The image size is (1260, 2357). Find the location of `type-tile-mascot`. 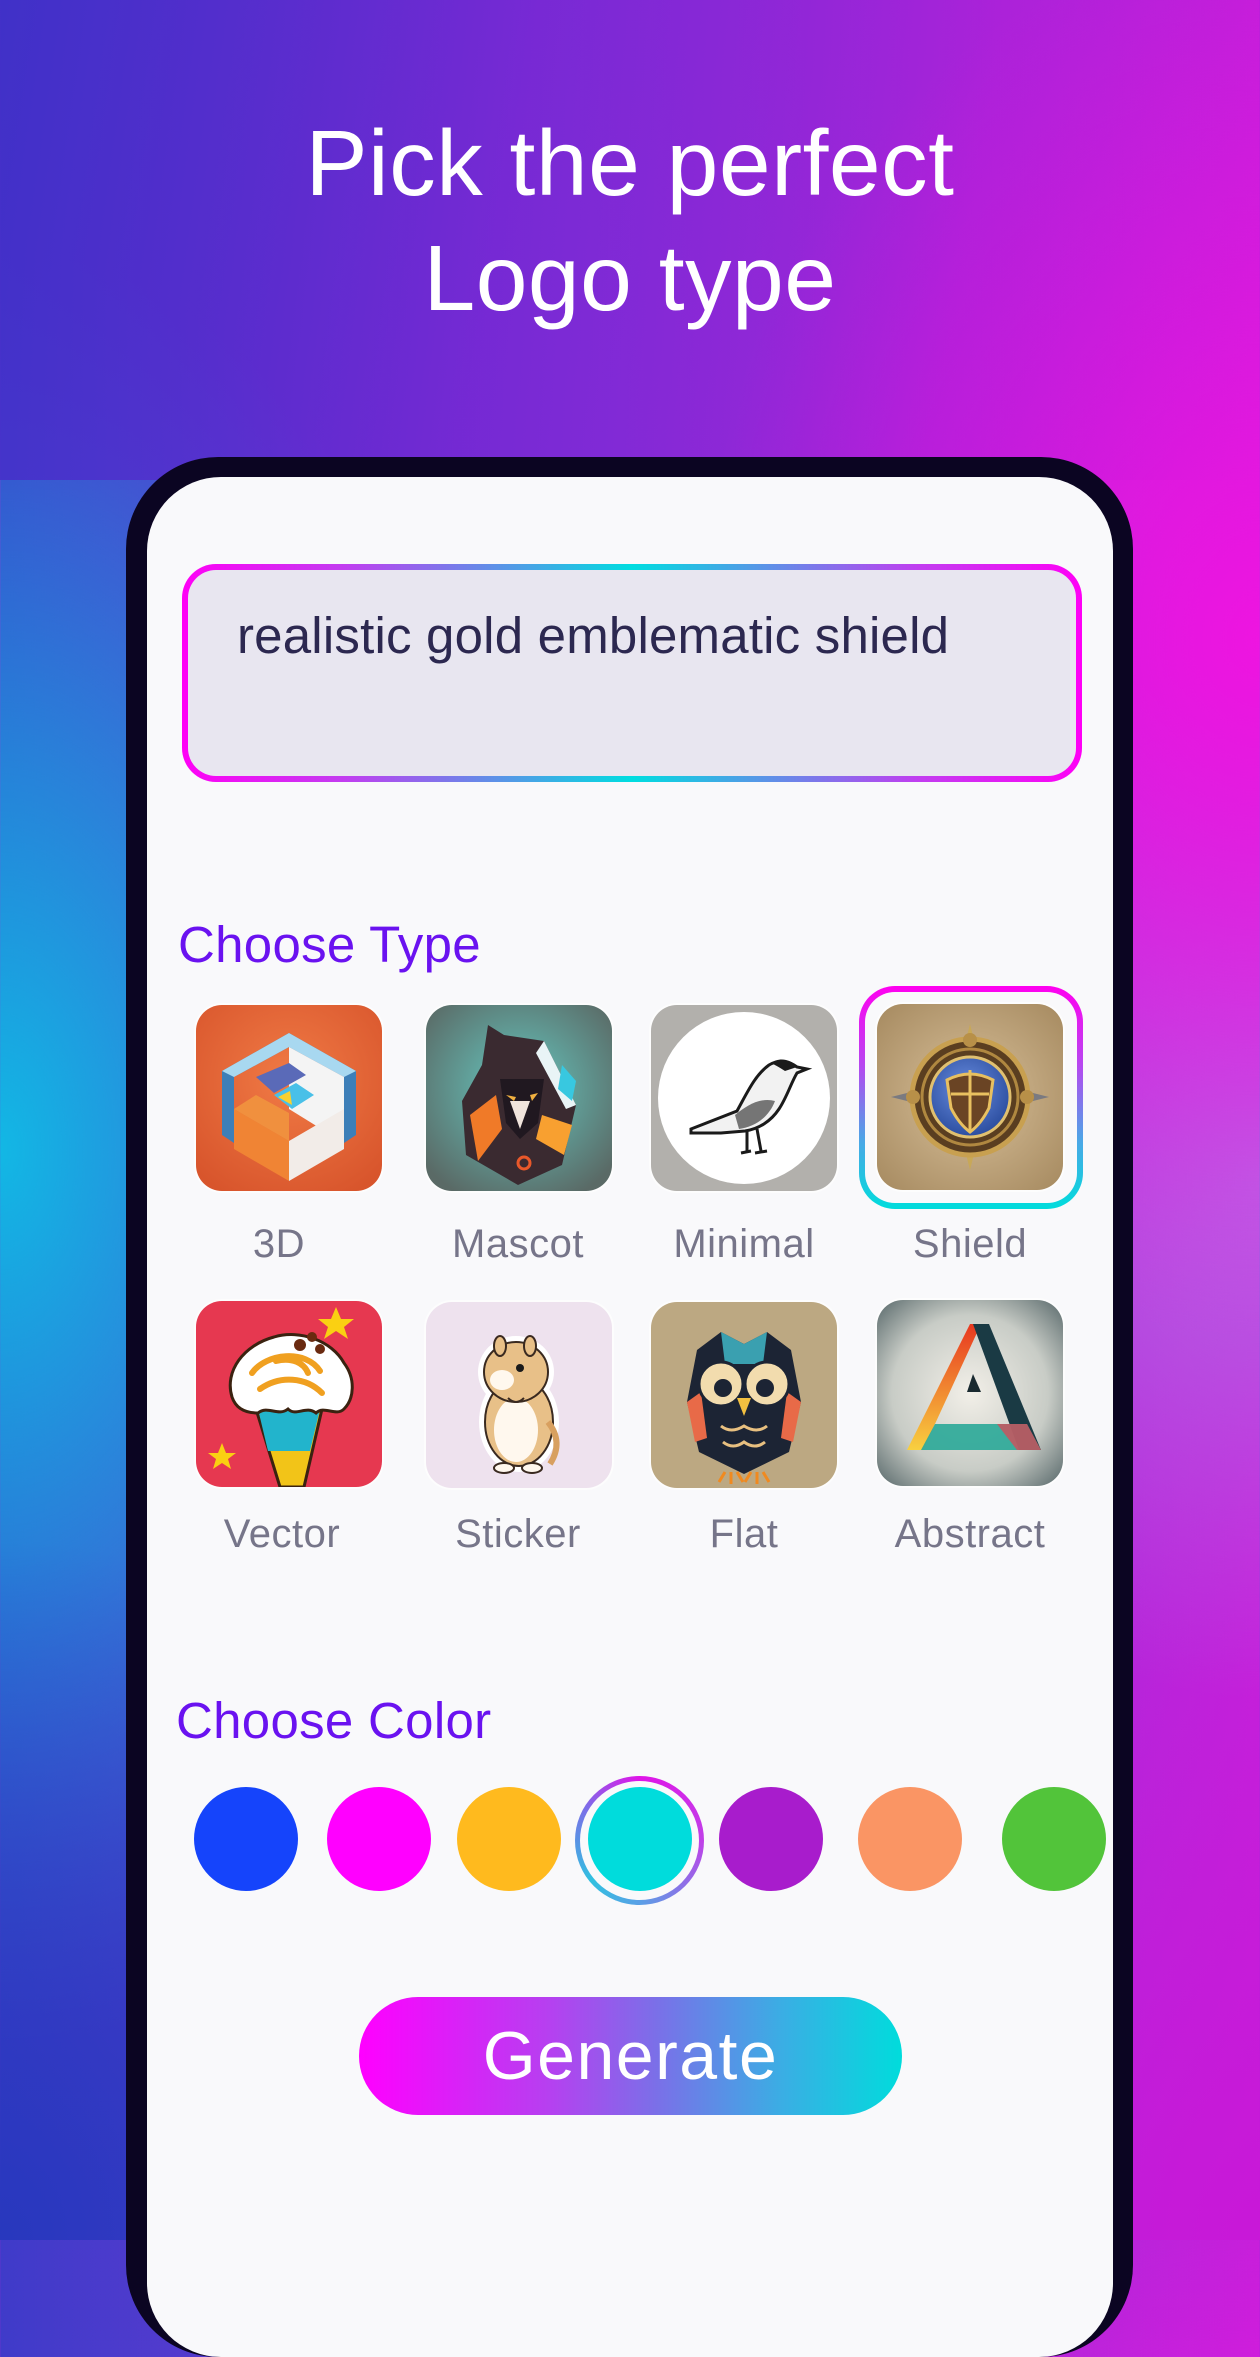

type-tile-mascot is located at coordinates (519, 1098).